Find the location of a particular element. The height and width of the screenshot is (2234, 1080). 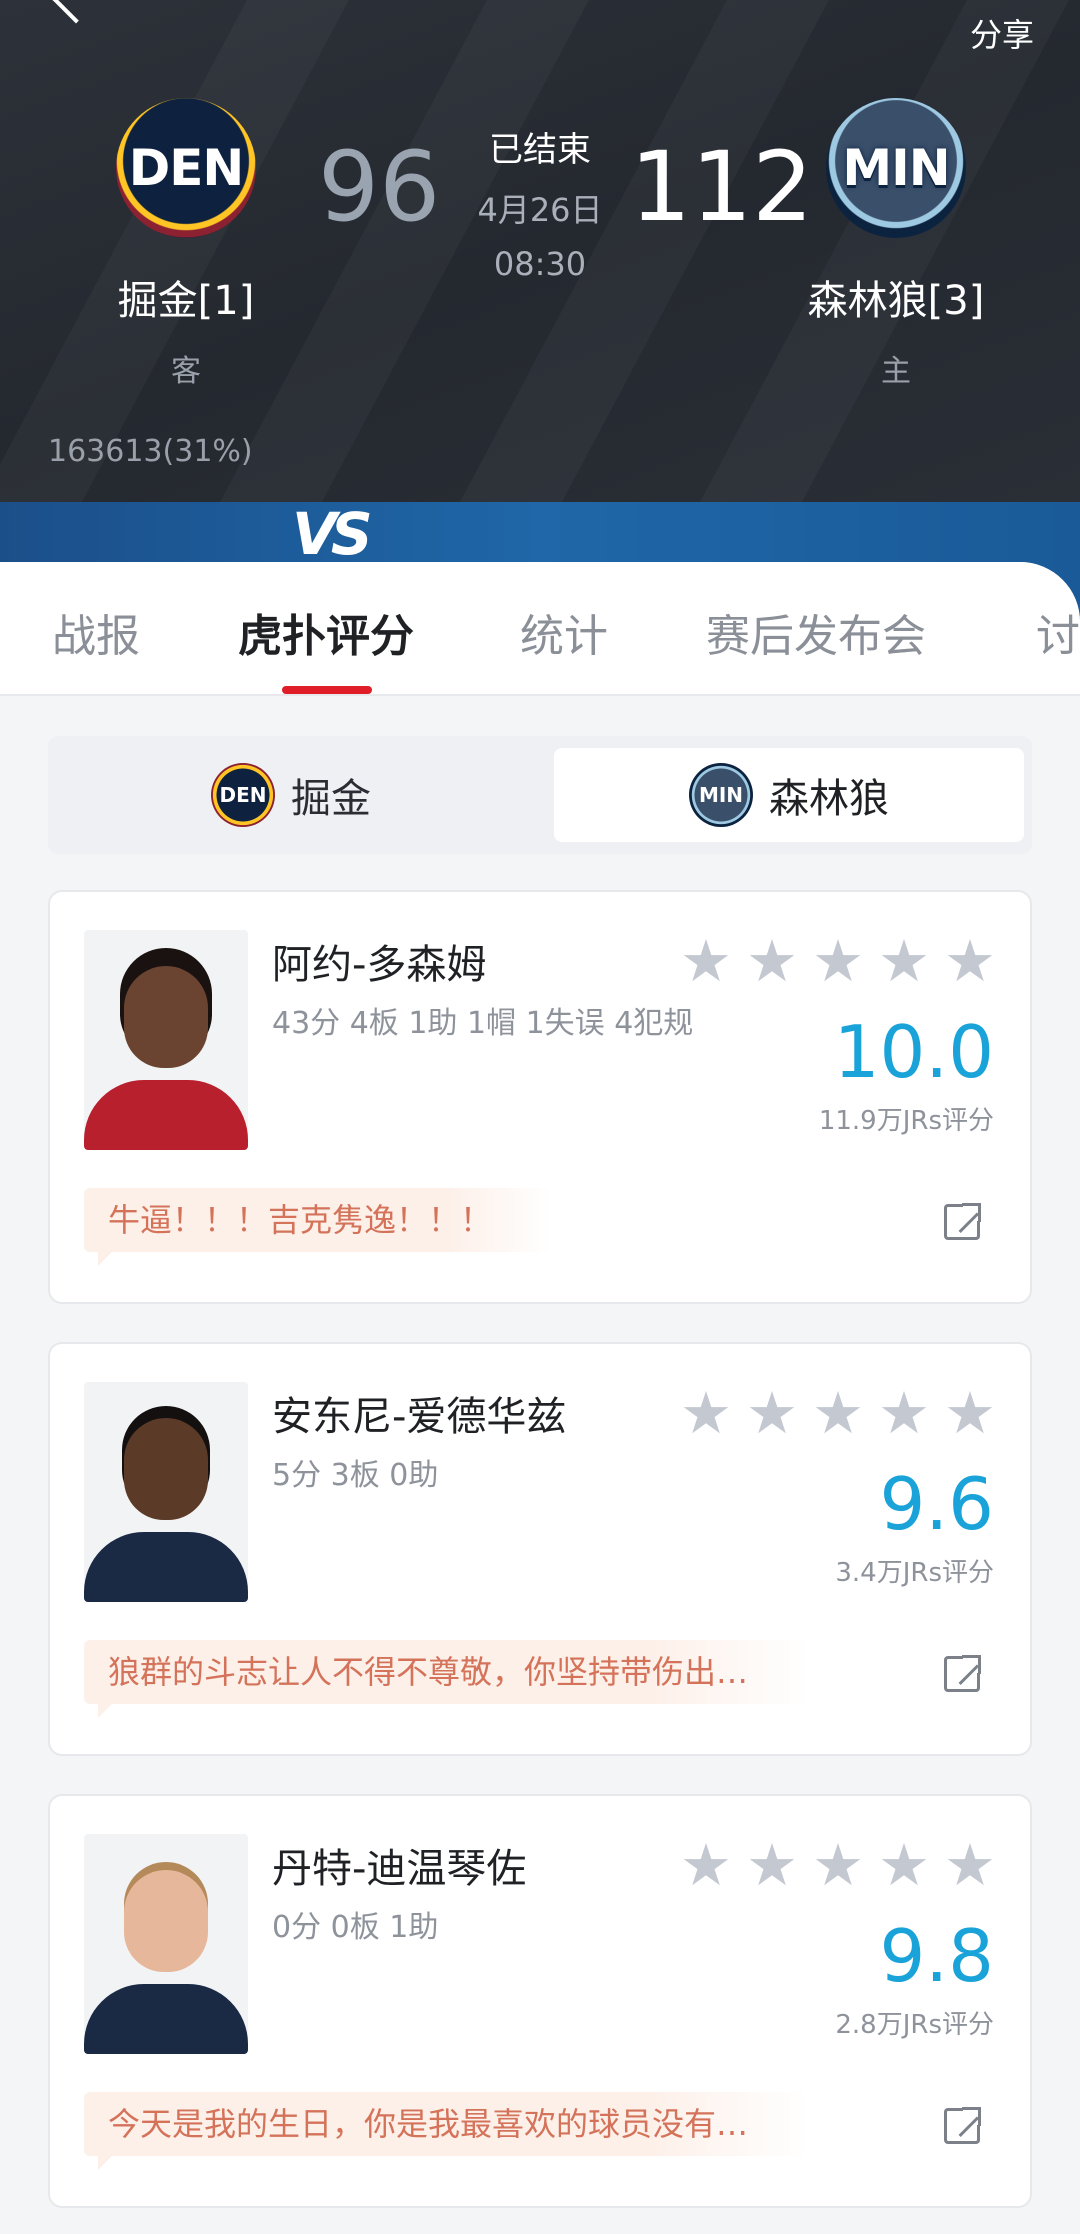

game-status: 已结束 4月26日 08:30 is located at coordinates (540, 202).